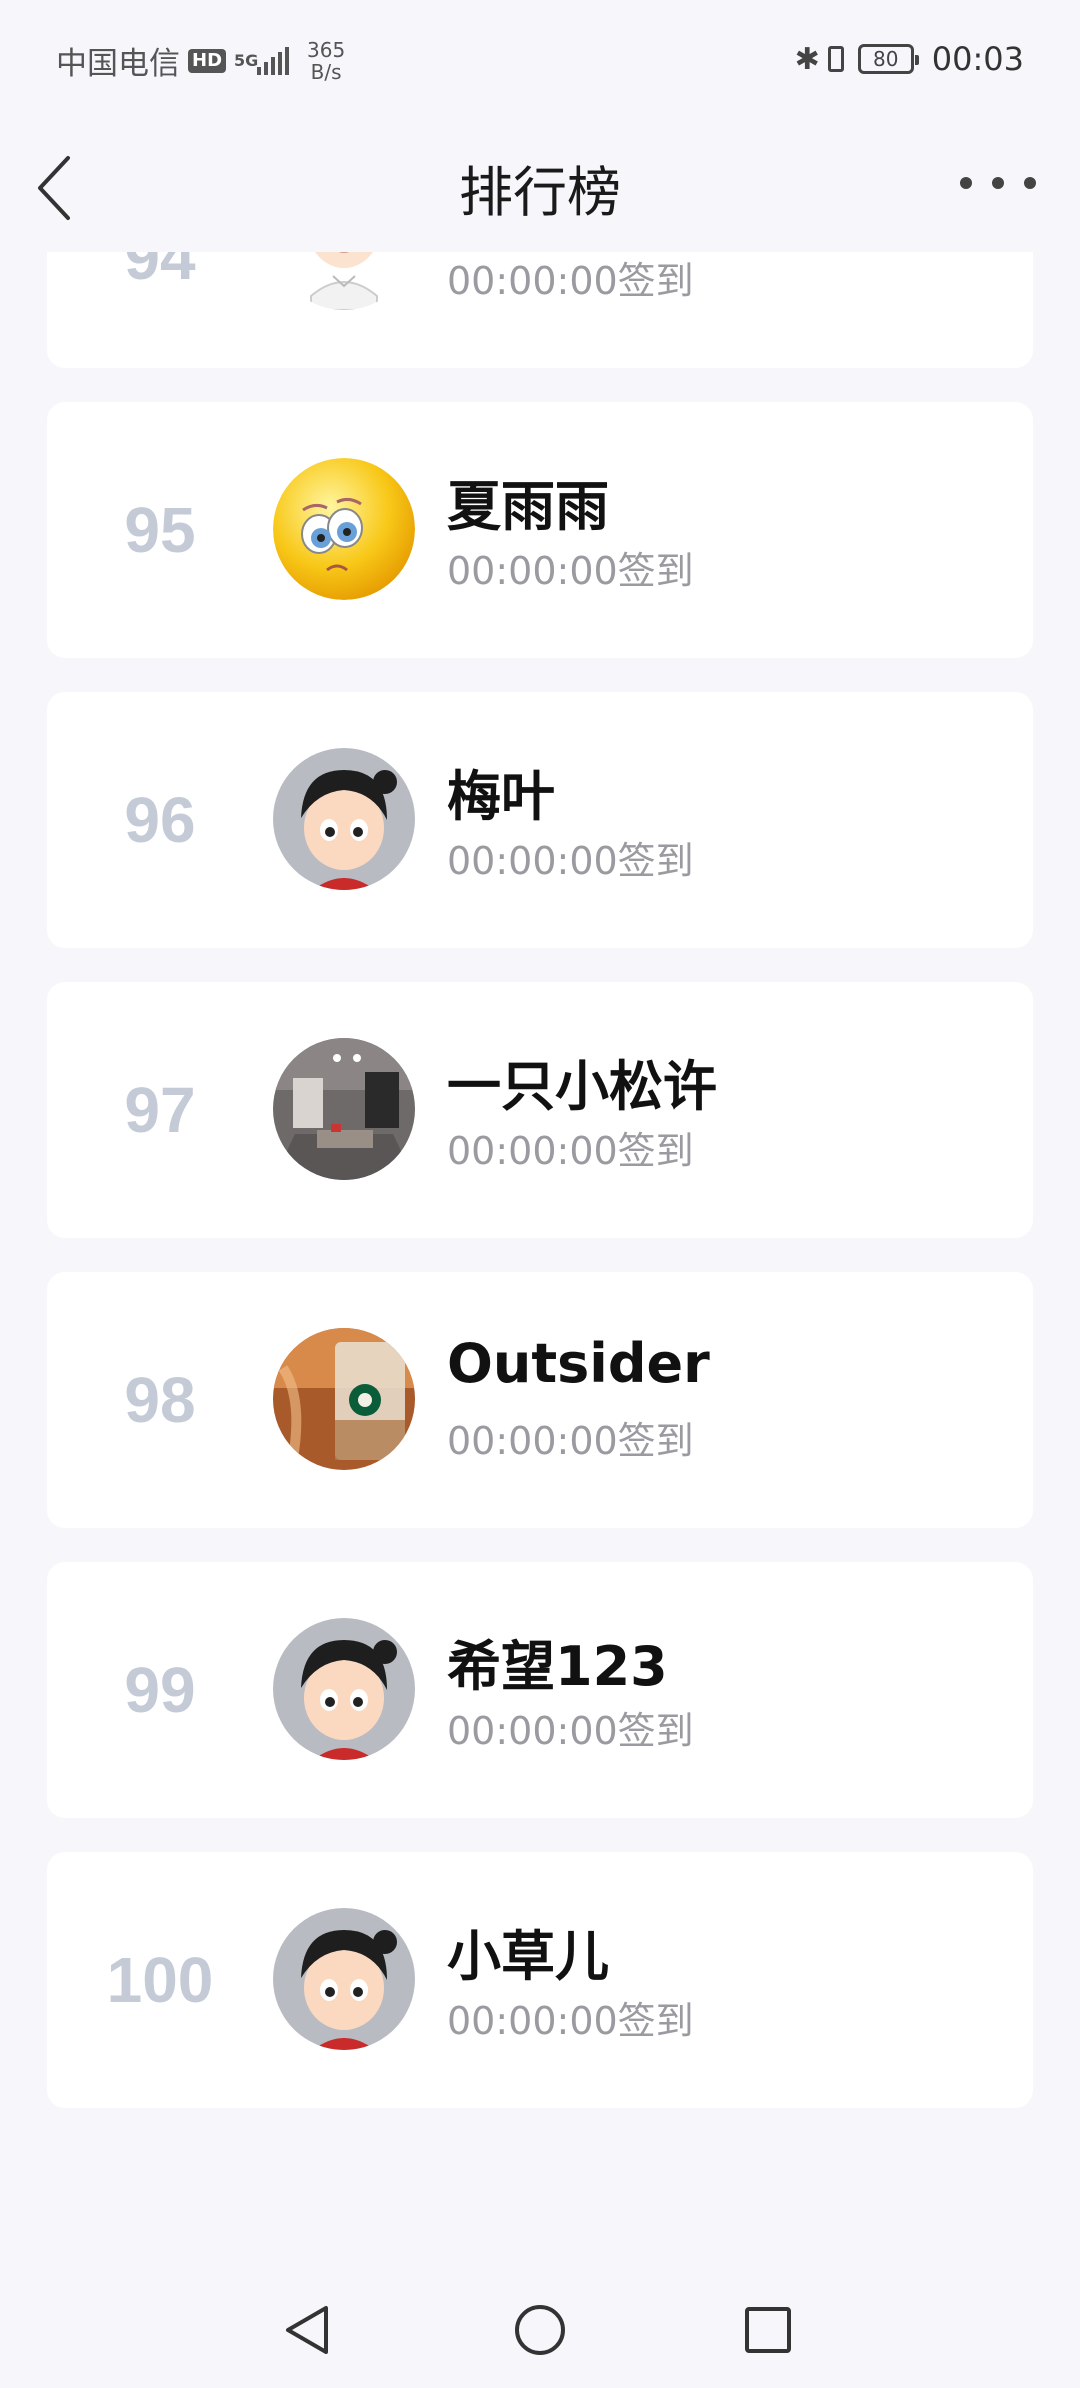 The image size is (1080, 2388). I want to click on network-type-label: 5G, so click(246, 60).